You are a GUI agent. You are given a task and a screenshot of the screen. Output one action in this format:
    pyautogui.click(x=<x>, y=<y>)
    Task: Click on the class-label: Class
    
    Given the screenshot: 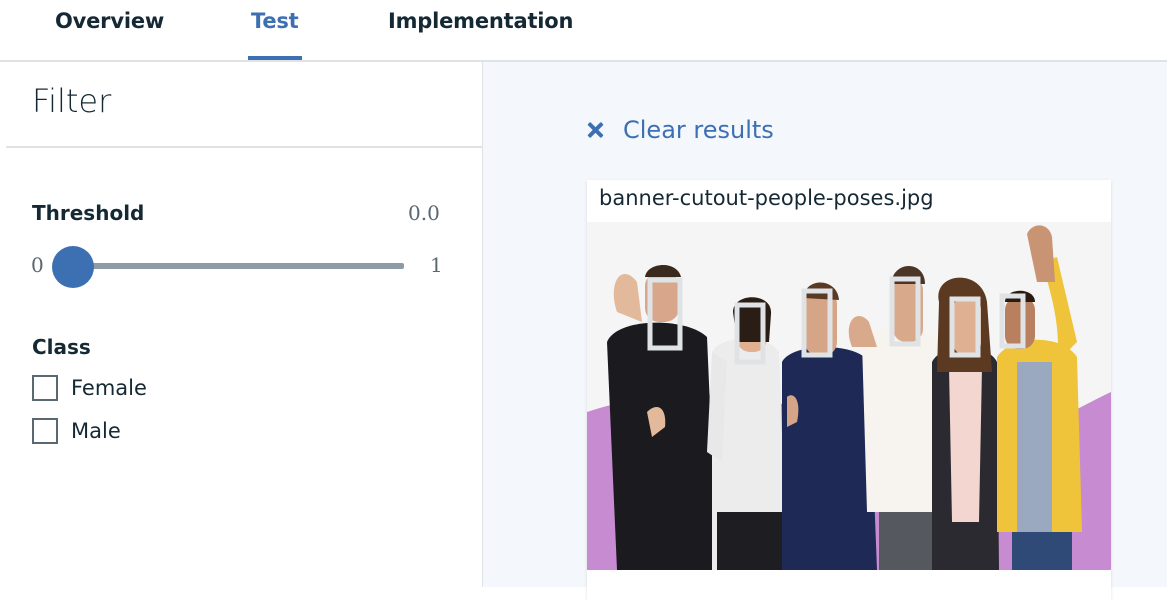 What is the action you would take?
    pyautogui.click(x=61, y=347)
    